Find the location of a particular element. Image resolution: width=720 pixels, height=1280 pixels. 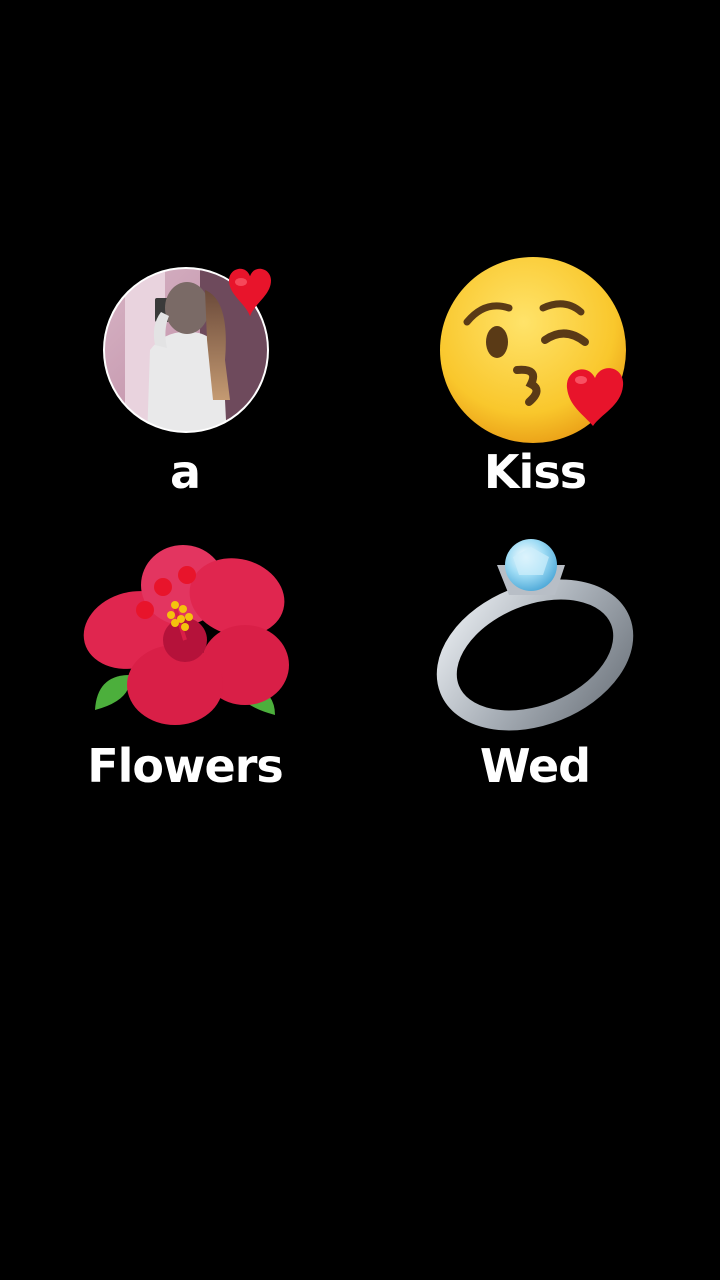

option-flowers: Flowers is located at coordinates (185, 665).